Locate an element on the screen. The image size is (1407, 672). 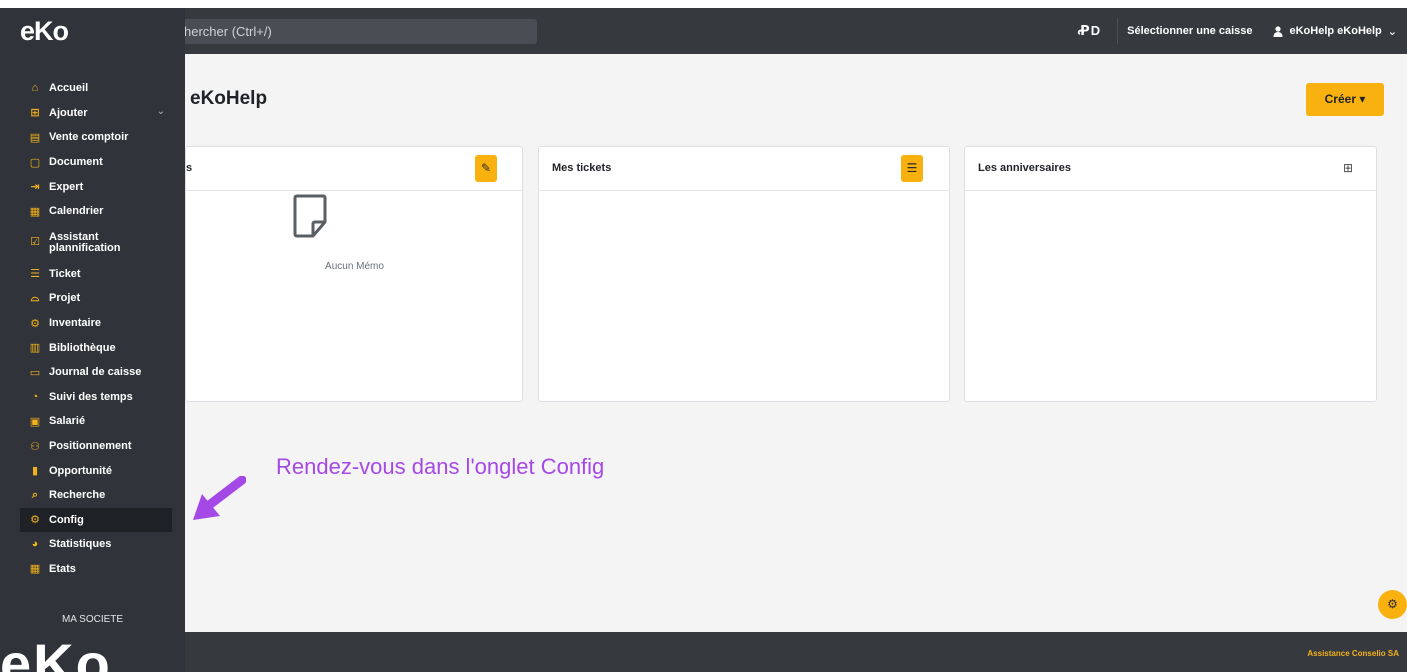
plus-square-icon: ⊞ is located at coordinates (35, 113).